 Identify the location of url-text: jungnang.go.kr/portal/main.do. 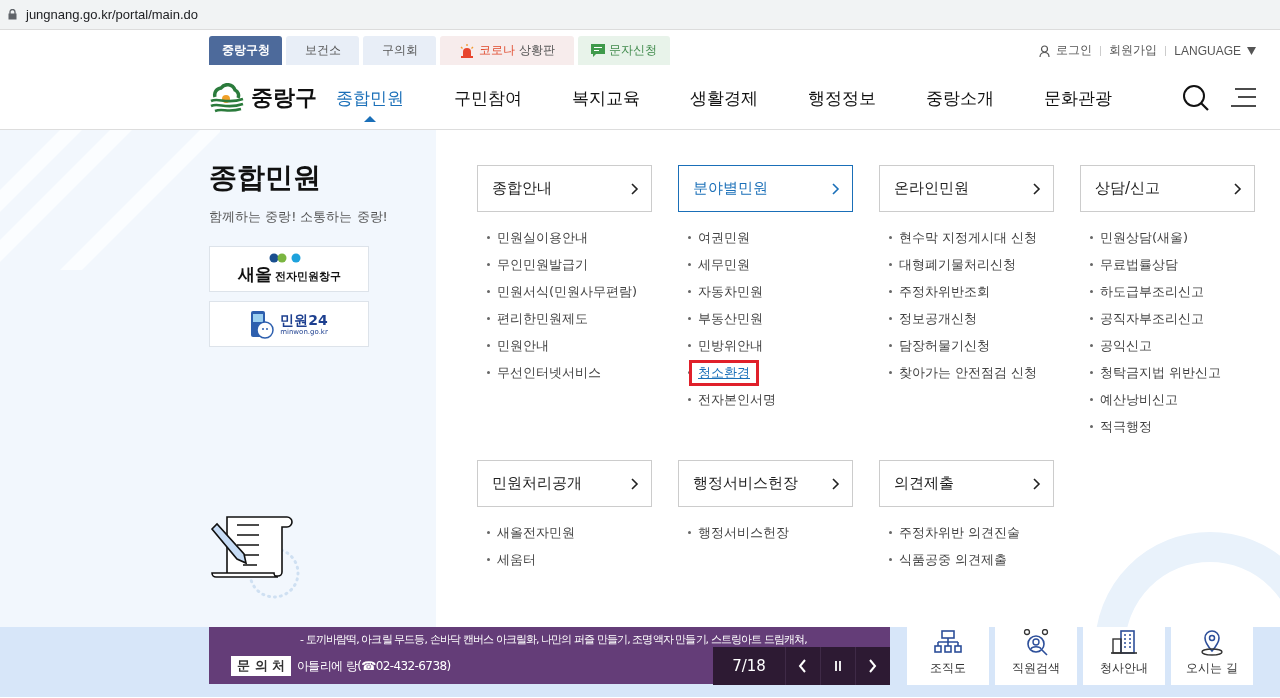
(112, 14).